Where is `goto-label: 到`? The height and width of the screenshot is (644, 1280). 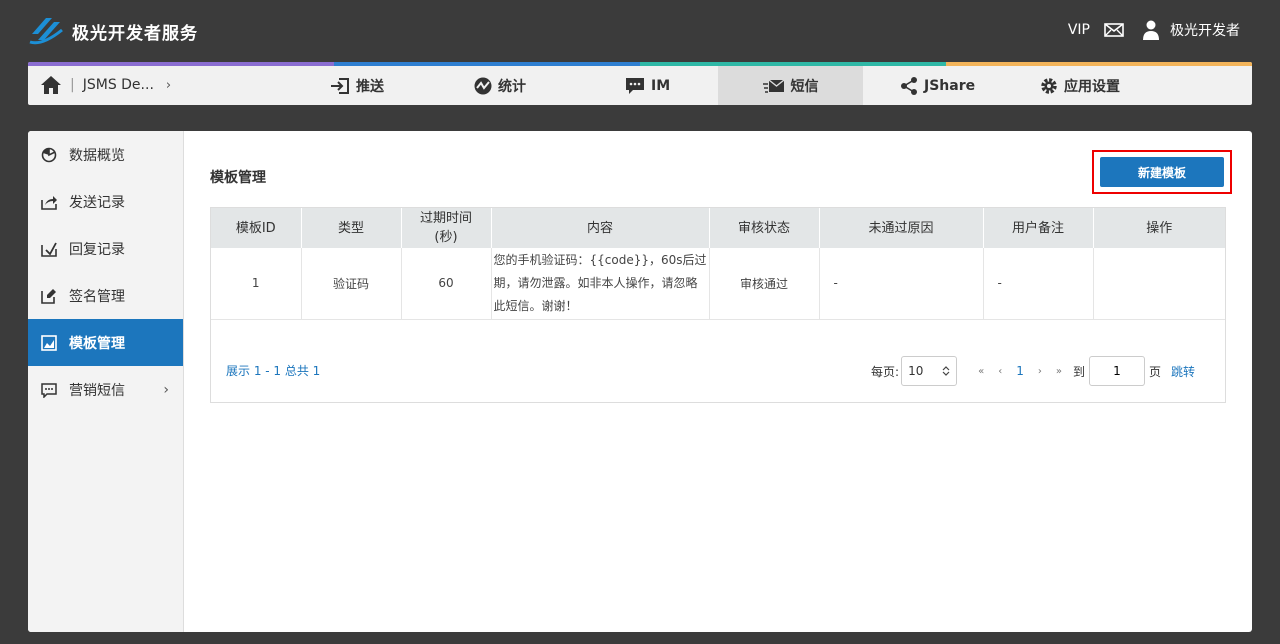 goto-label: 到 is located at coordinates (1078, 371).